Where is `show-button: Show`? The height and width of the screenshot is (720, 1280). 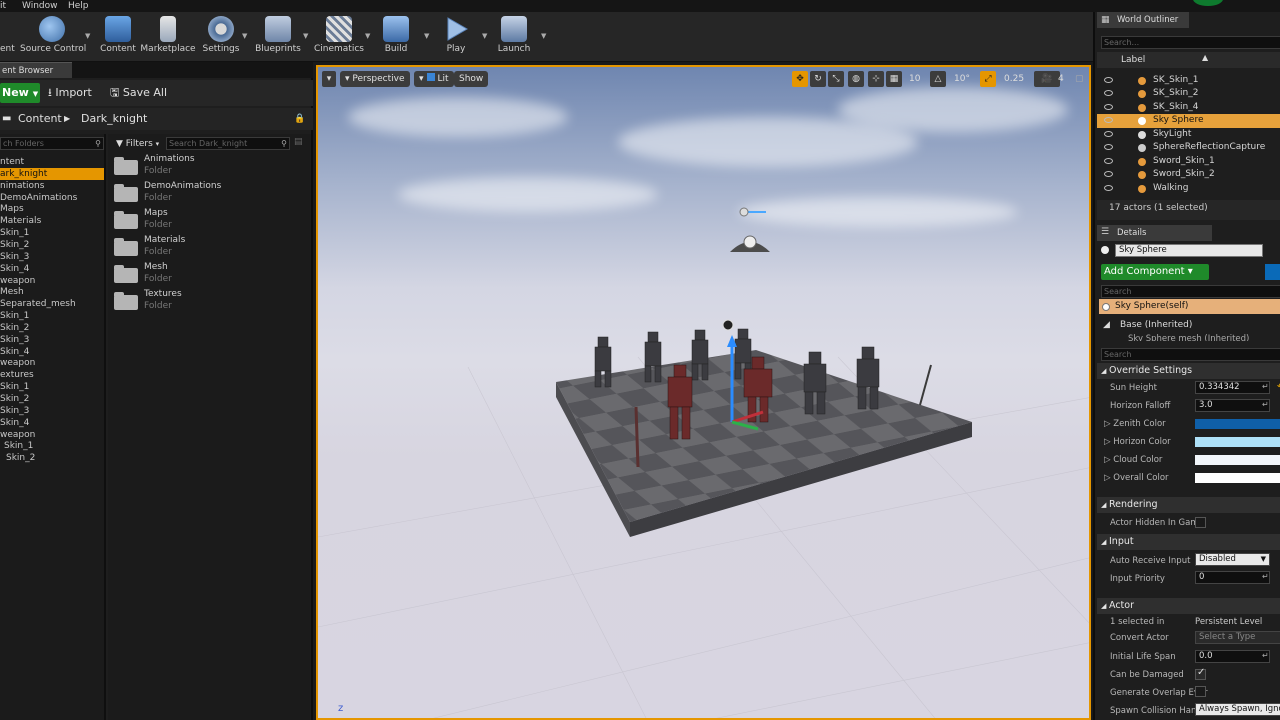 show-button: Show is located at coordinates (471, 79).